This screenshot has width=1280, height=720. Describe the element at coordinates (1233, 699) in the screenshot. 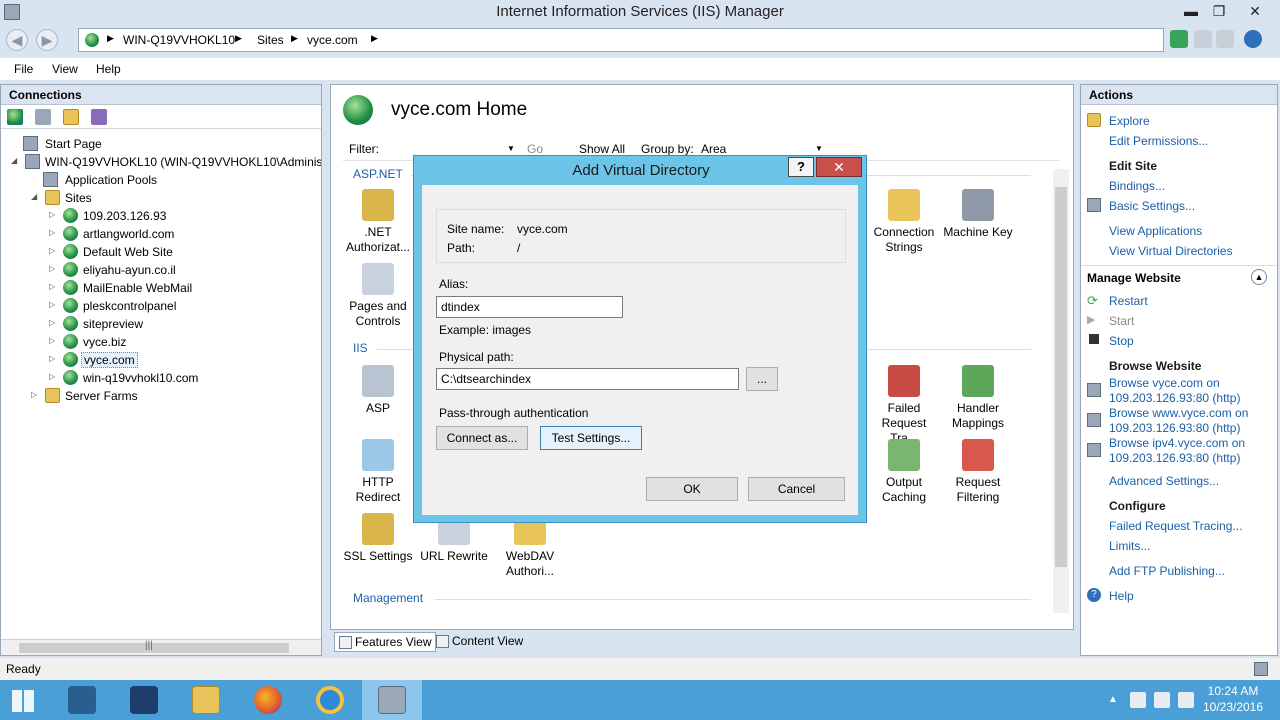

I see `system-clock: 10:24 AM 10/23/2016` at that location.